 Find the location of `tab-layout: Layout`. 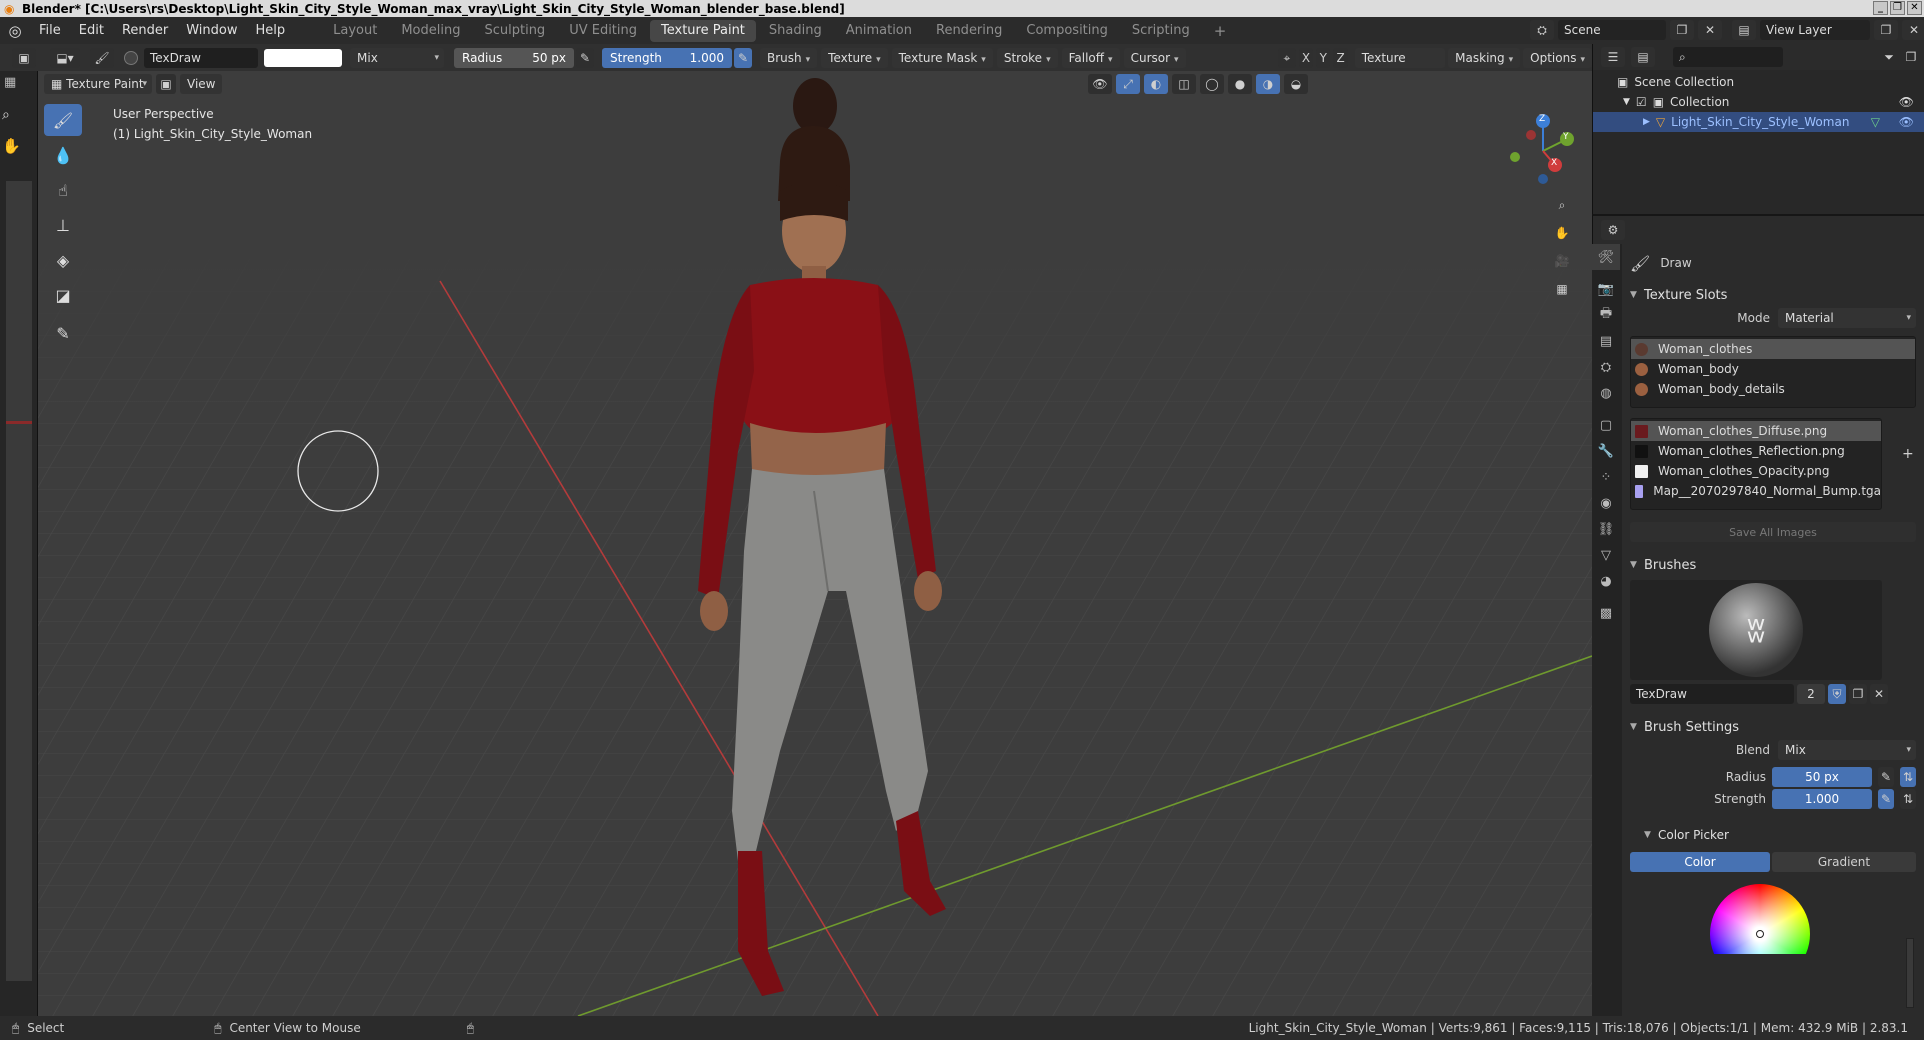

tab-layout: Layout is located at coordinates (355, 31).